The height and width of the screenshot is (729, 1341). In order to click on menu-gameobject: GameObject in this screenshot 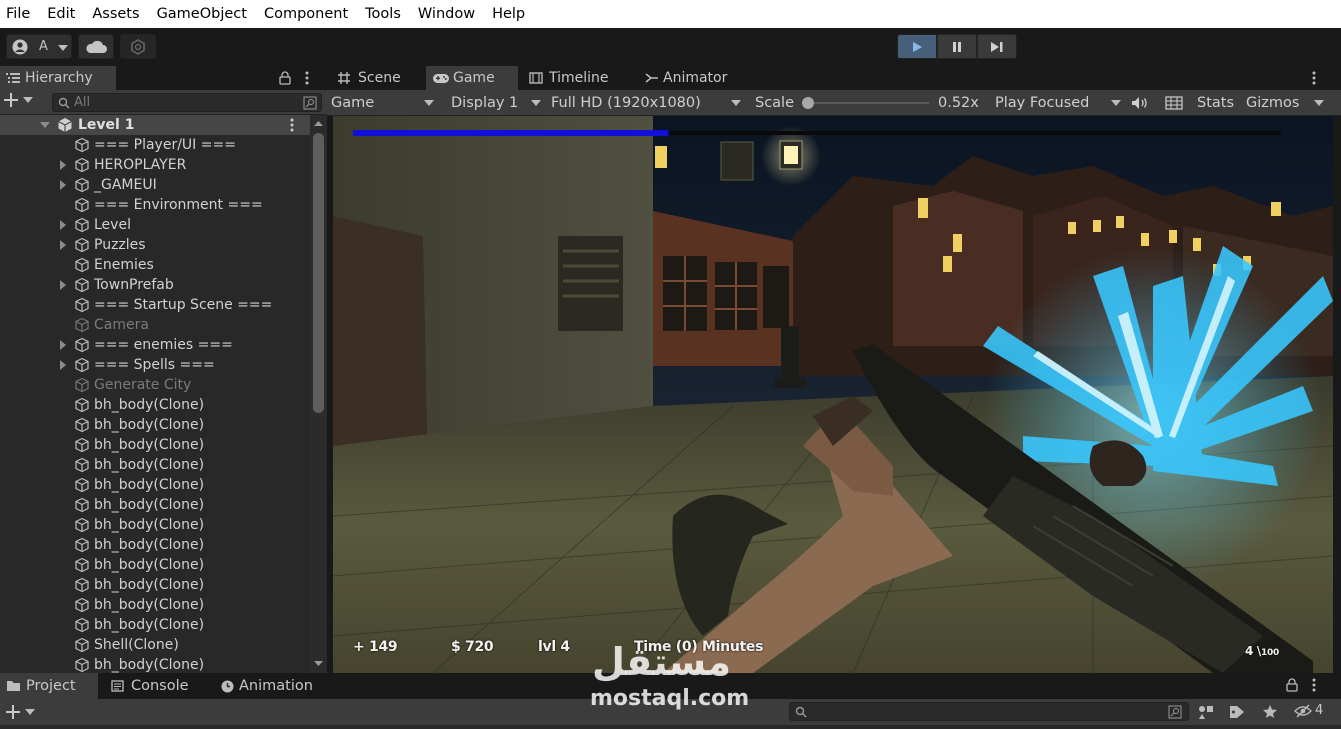, I will do `click(202, 14)`.